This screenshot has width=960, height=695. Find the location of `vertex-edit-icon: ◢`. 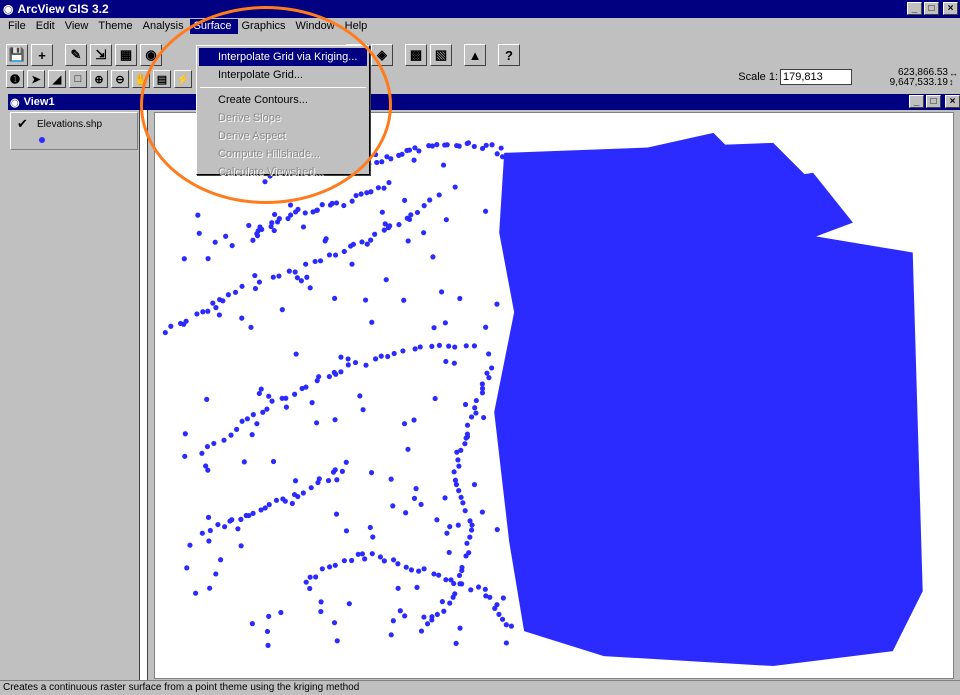

vertex-edit-icon: ◢ is located at coordinates (57, 79).